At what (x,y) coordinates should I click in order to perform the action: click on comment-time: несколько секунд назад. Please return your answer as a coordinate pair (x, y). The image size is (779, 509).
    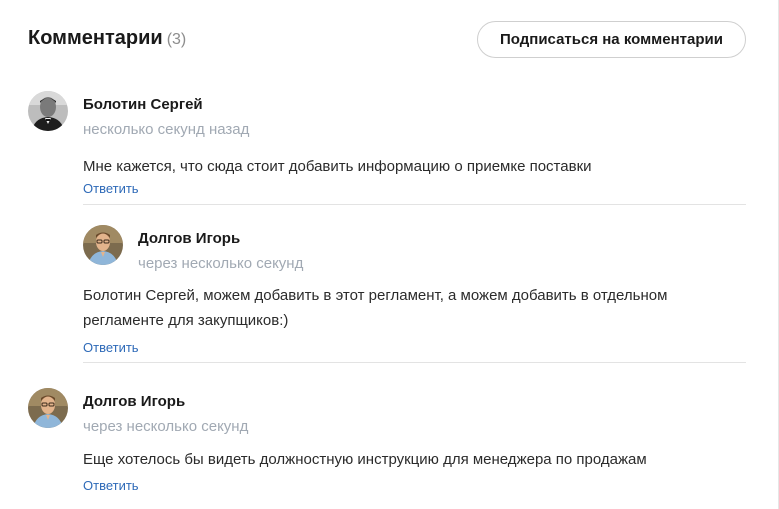
    Looking at the image, I should click on (166, 129).